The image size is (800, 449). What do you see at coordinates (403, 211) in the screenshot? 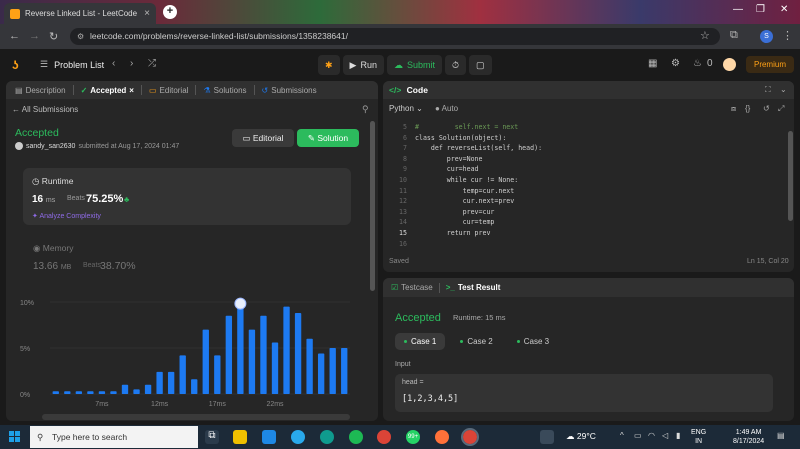
I see `line-number: 13` at bounding box center [403, 211].